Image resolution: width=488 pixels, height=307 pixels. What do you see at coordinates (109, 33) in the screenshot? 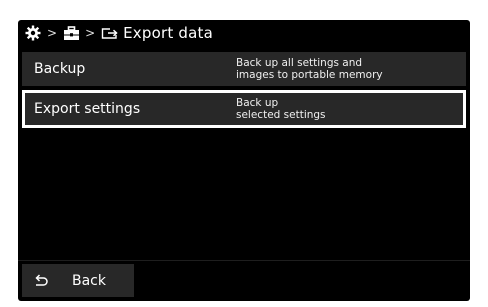
I see `export-icon` at bounding box center [109, 33].